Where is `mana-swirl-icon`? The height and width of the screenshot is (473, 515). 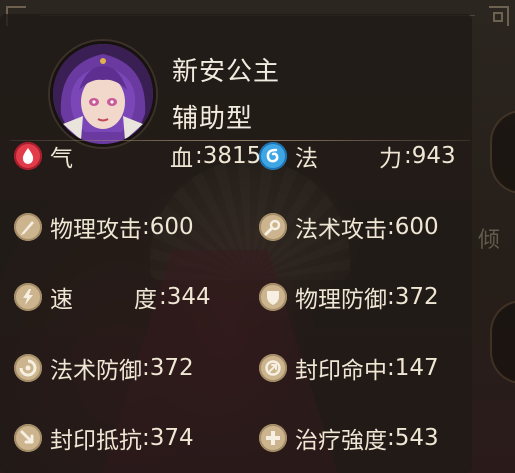
mana-swirl-icon is located at coordinates (273, 156).